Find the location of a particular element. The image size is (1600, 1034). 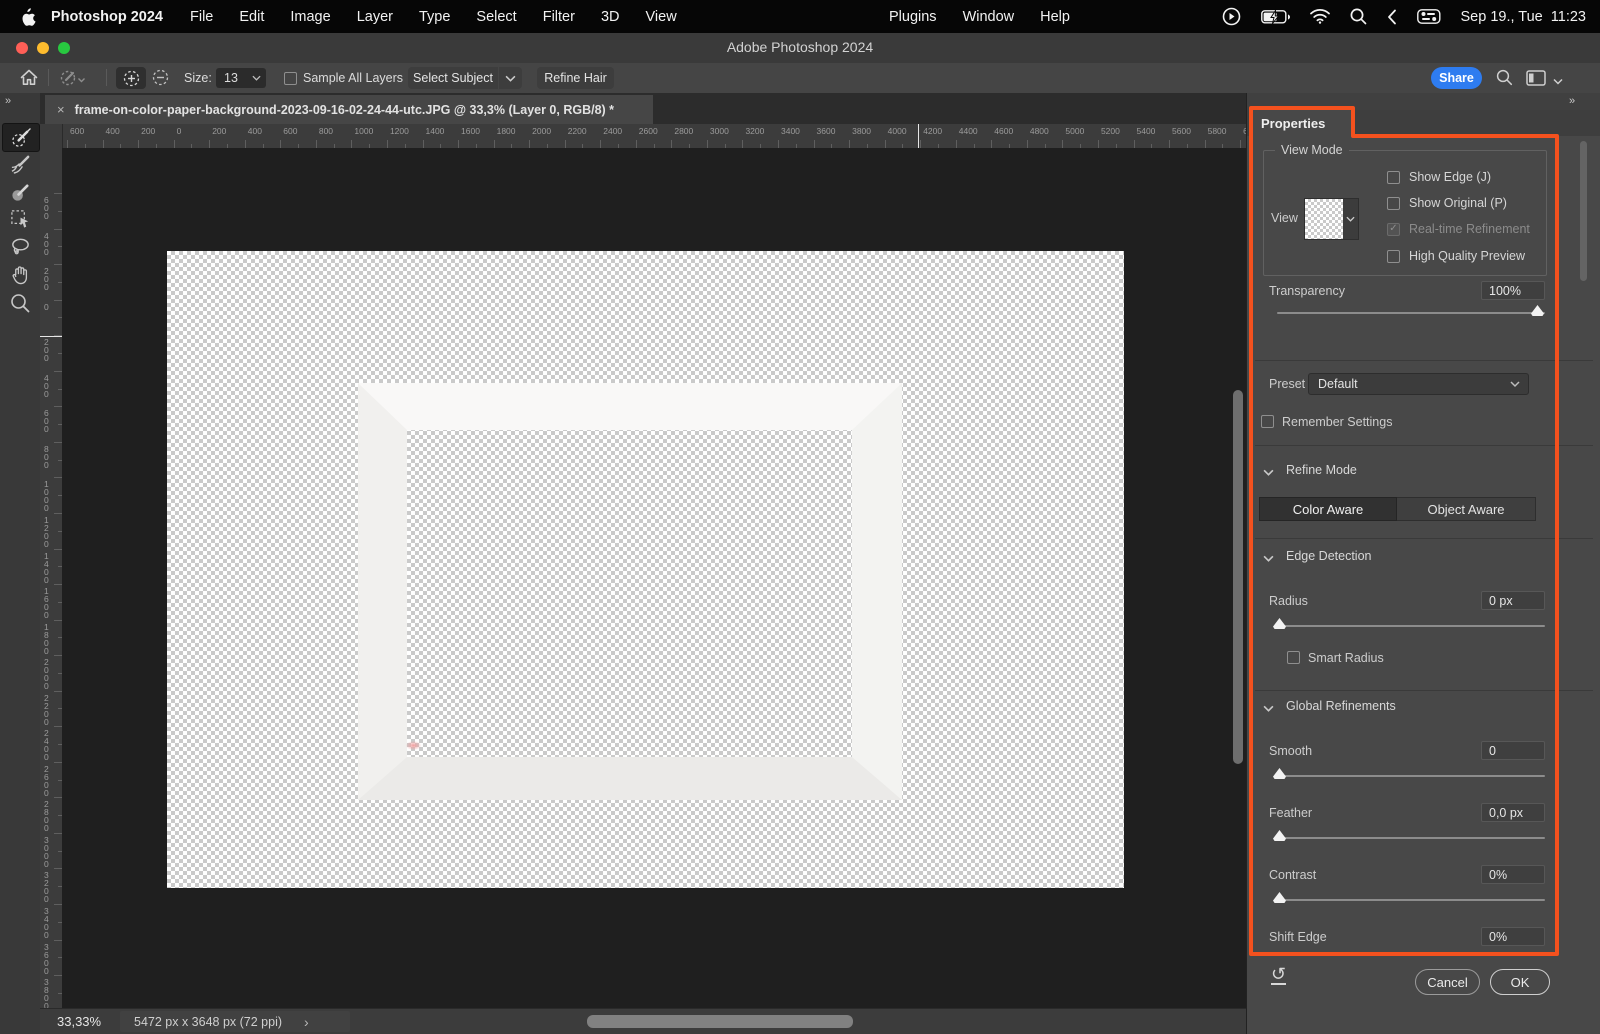

add-to-selection-button is located at coordinates (131, 78).